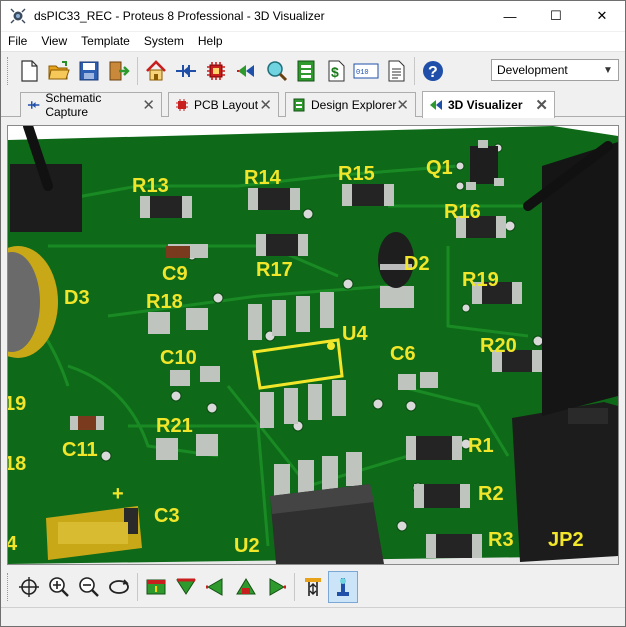  Describe the element at coordinates (210, 41) in the screenshot. I see `menu-help: Help` at that location.